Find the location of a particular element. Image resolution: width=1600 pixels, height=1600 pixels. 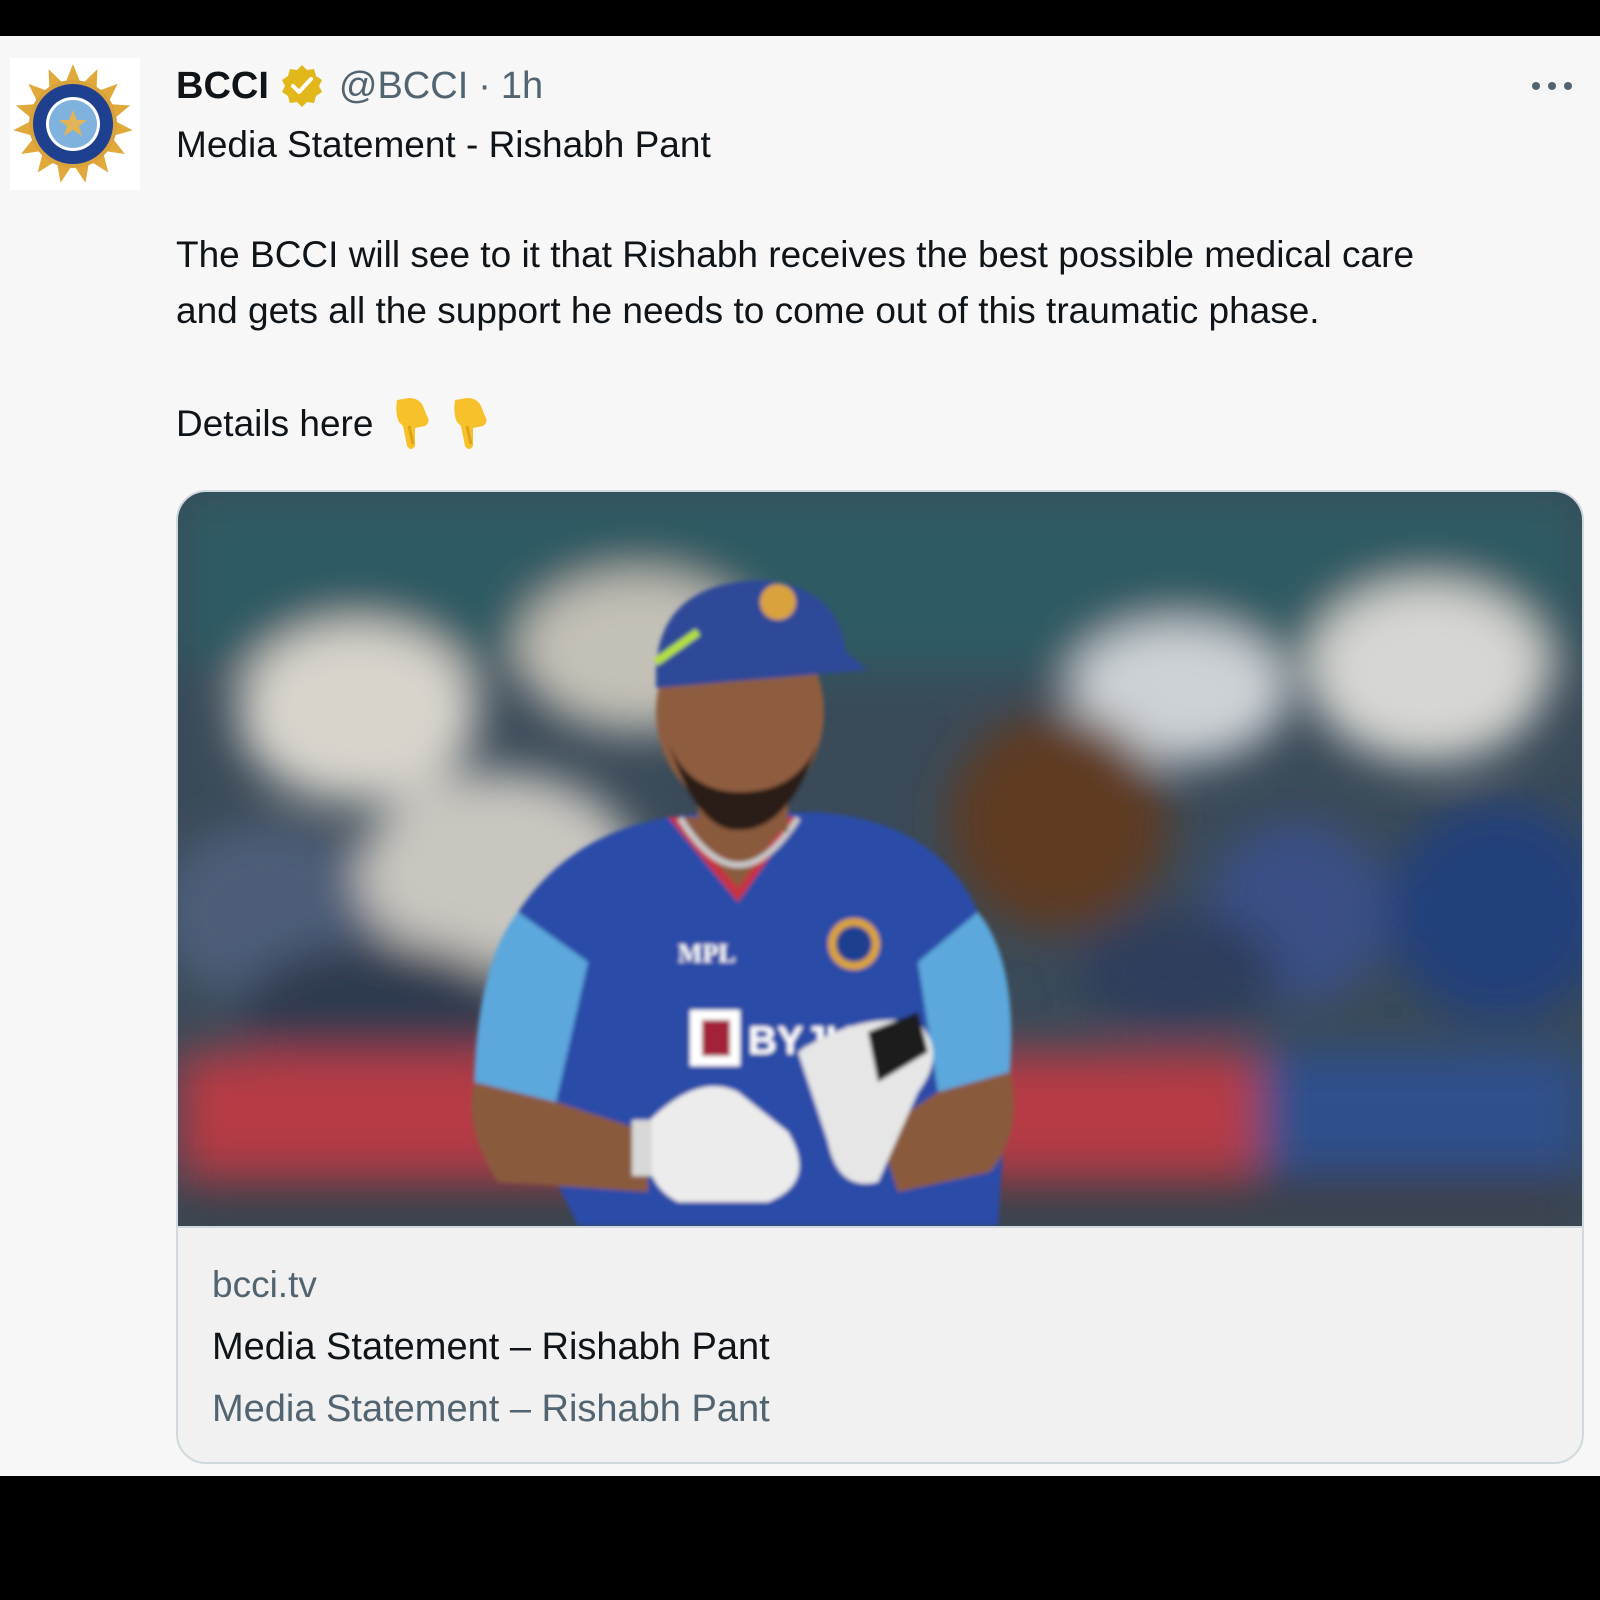

author-handle: @BCCI is located at coordinates (403, 86).